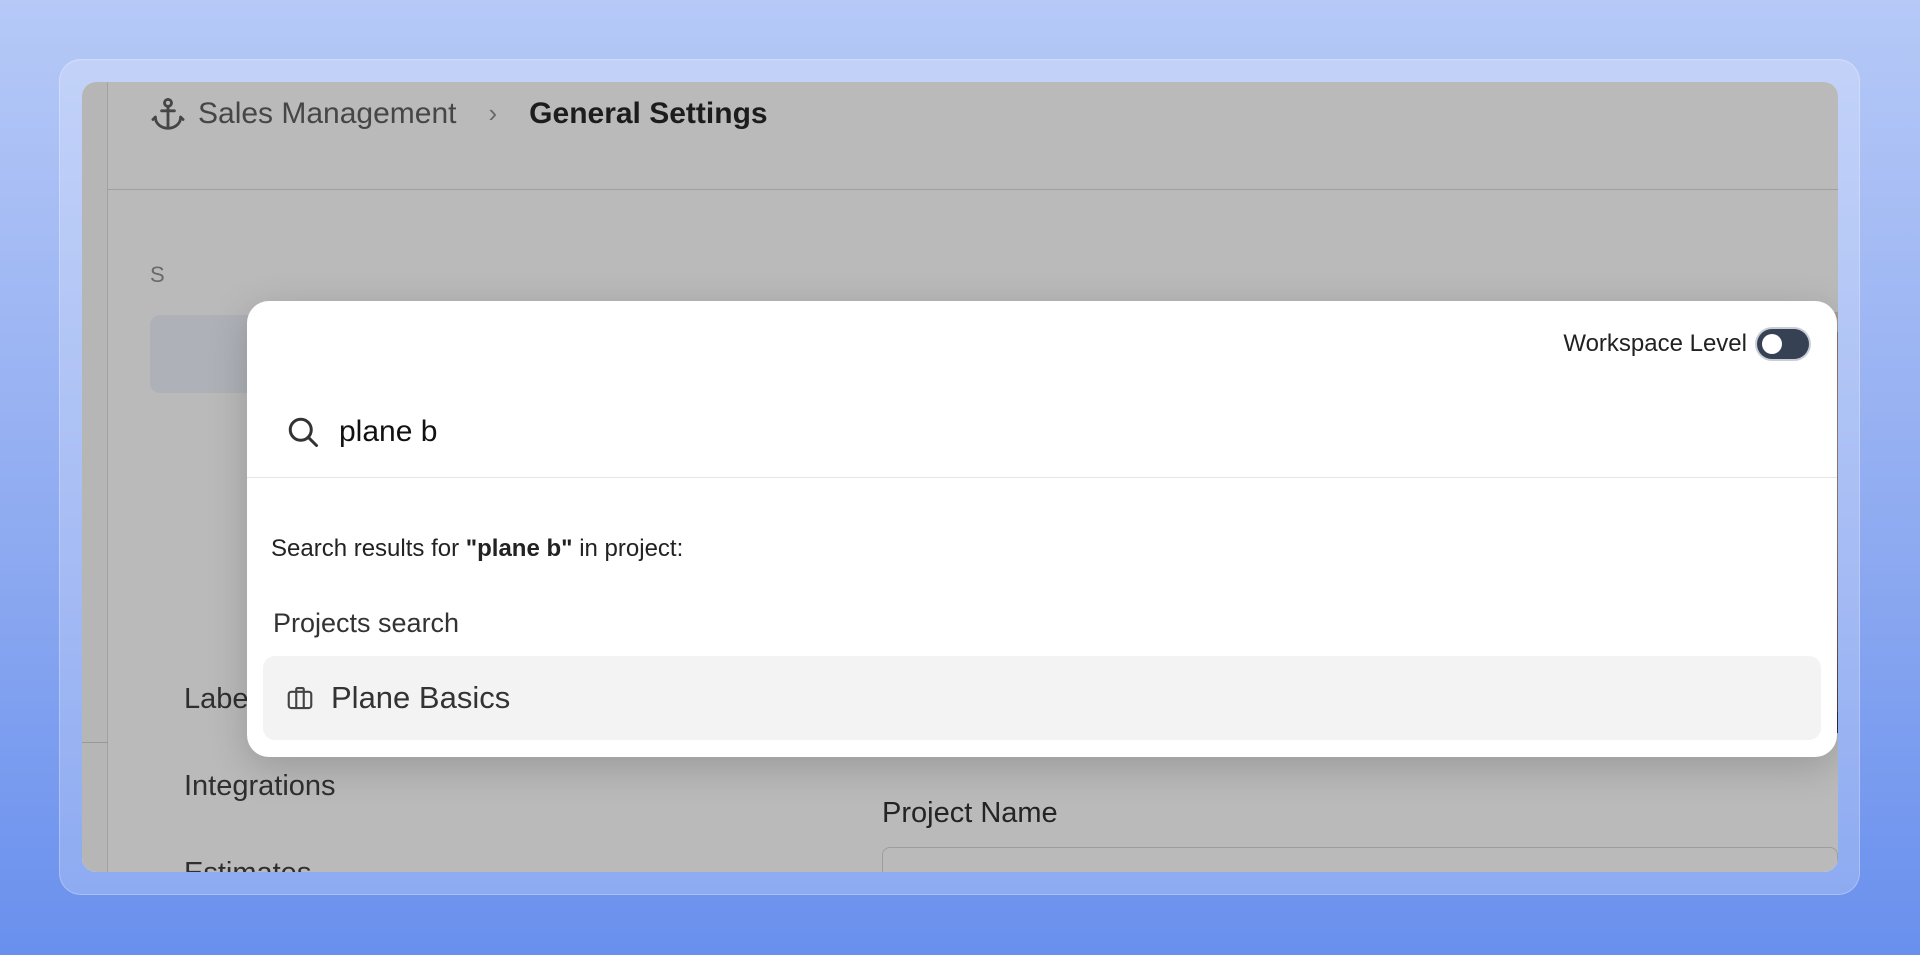 The image size is (1920, 955). Describe the element at coordinates (1783, 344) in the screenshot. I see `workspace-level-toggle` at that location.